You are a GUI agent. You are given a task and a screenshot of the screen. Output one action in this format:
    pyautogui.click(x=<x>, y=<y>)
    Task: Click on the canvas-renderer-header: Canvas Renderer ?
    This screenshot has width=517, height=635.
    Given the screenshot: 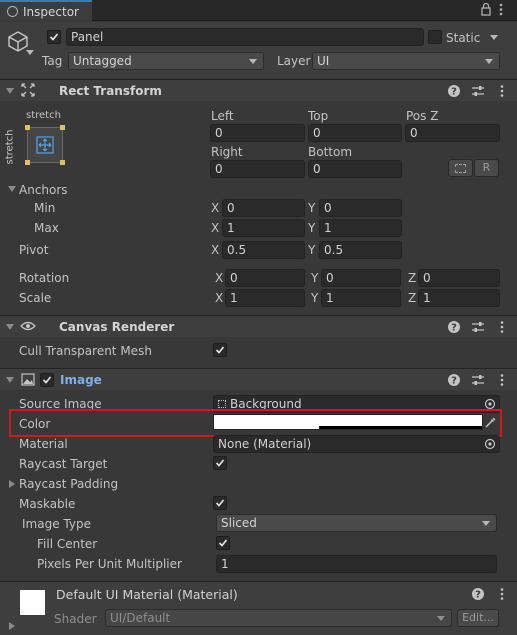 What is the action you would take?
    pyautogui.click(x=258, y=326)
    